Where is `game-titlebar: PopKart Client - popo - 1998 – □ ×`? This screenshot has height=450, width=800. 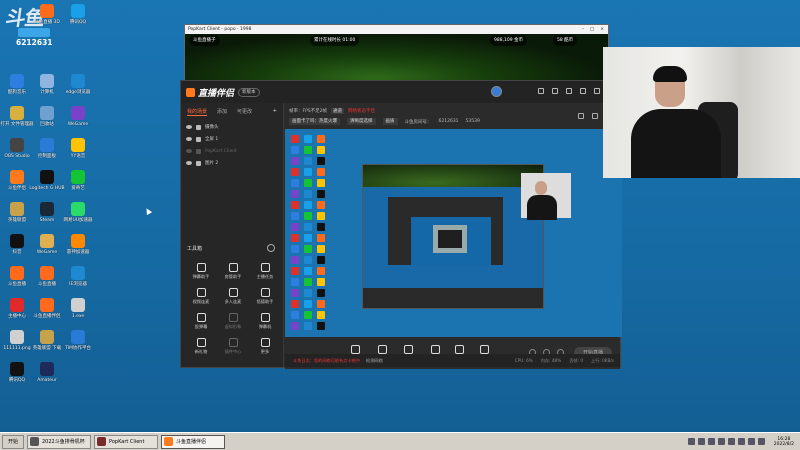 game-titlebar: PopKart Client - popo - 1998 – □ × is located at coordinates (396, 29).